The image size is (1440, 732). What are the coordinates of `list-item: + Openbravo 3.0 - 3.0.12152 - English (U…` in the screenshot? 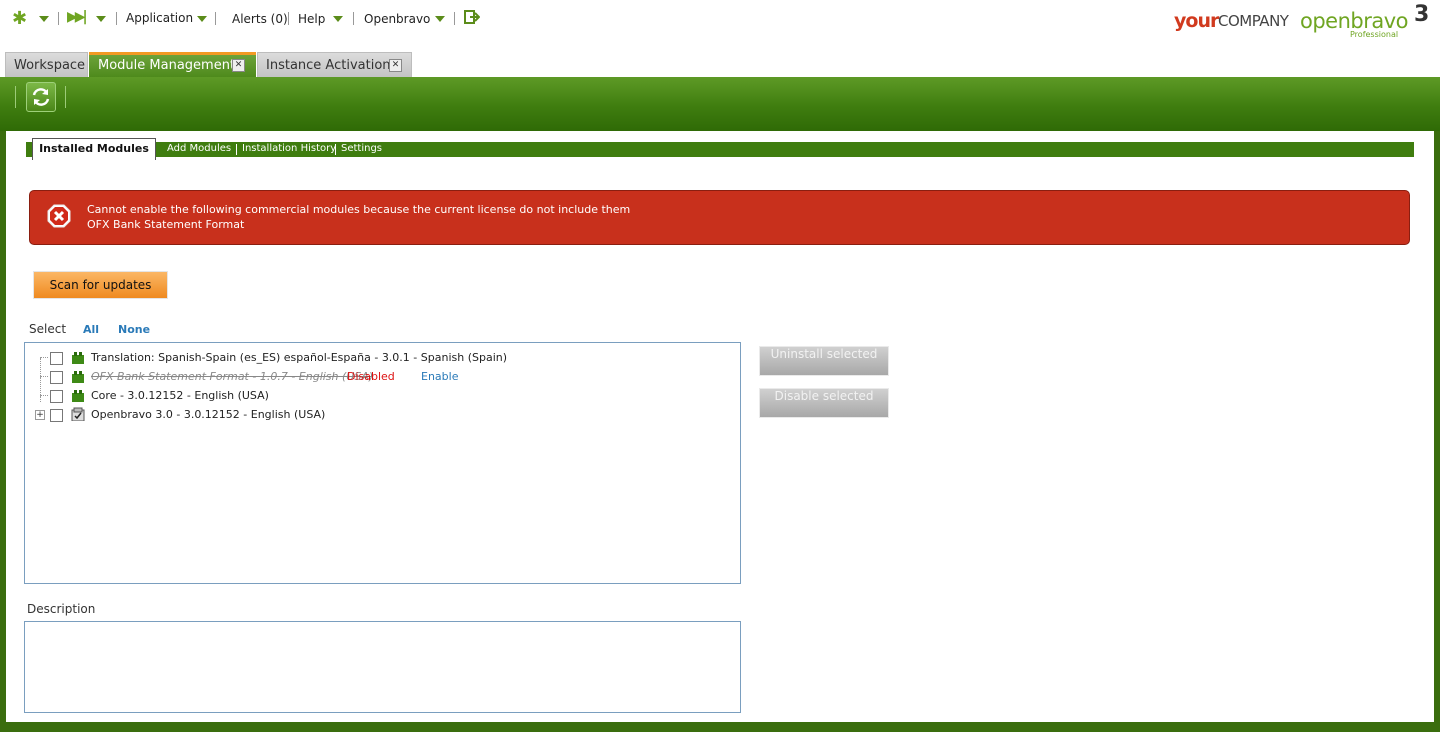 It's located at (384, 410).